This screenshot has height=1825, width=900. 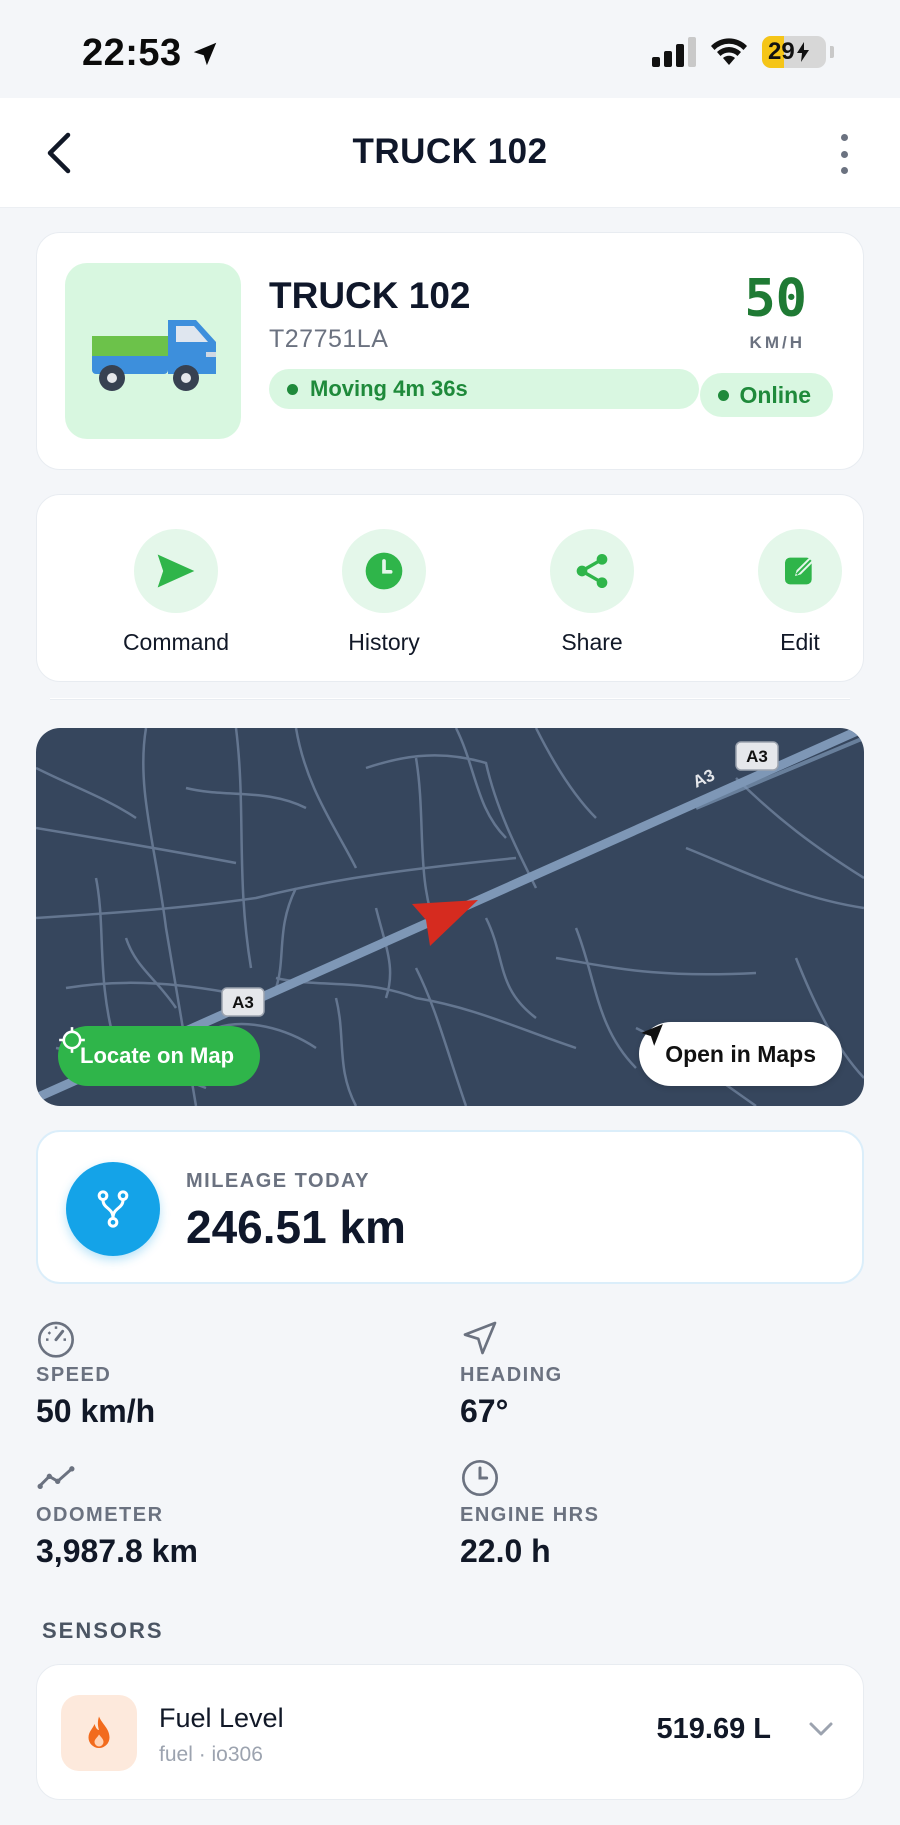 I want to click on status-indicators: 29, so click(x=743, y=52).